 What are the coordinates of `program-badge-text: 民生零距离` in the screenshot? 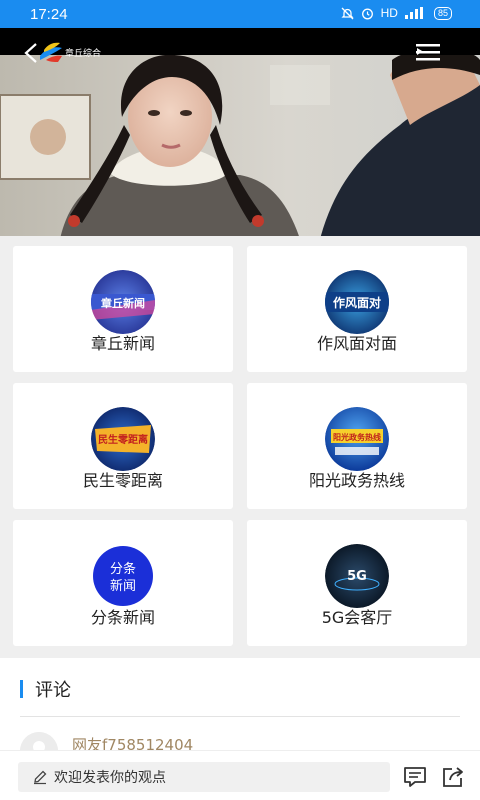 It's located at (123, 439).